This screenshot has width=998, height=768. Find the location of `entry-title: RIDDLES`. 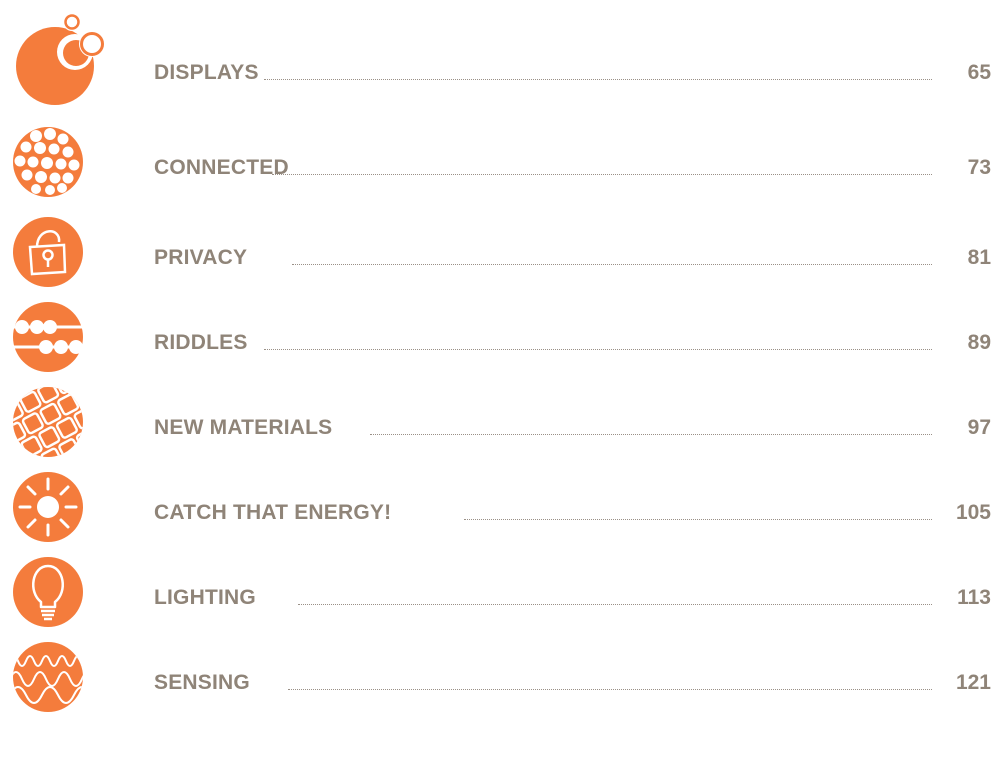

entry-title: RIDDLES is located at coordinates (201, 342).